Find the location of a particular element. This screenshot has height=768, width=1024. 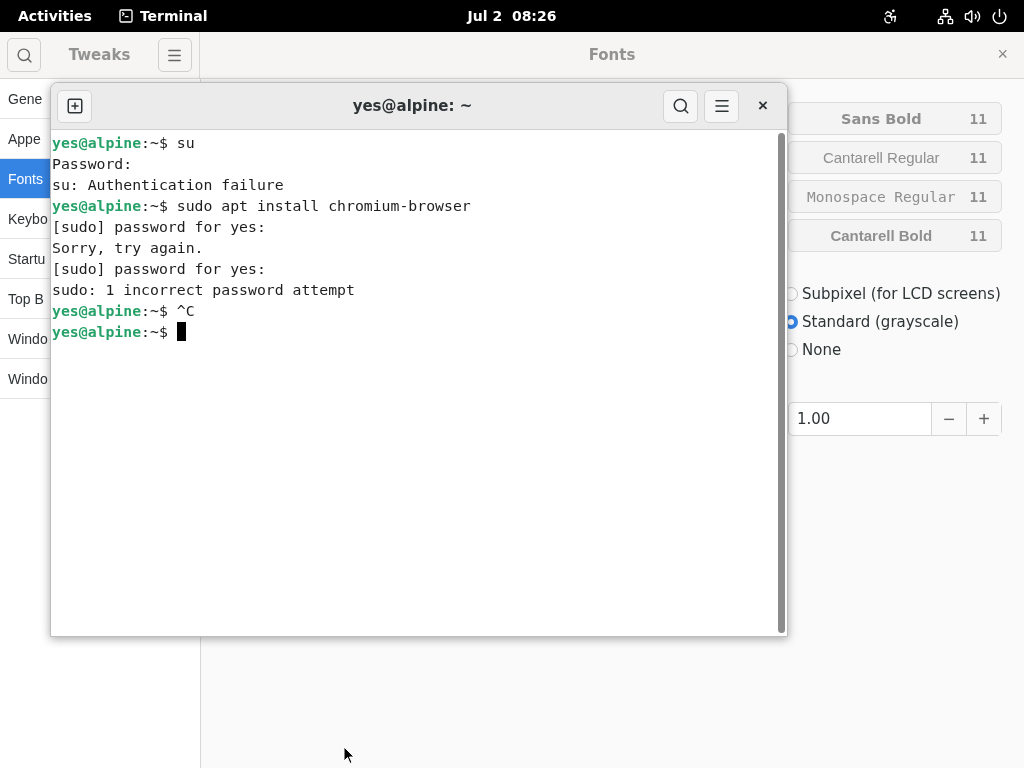

radio-label: Standard (grayscale) is located at coordinates (881, 322).